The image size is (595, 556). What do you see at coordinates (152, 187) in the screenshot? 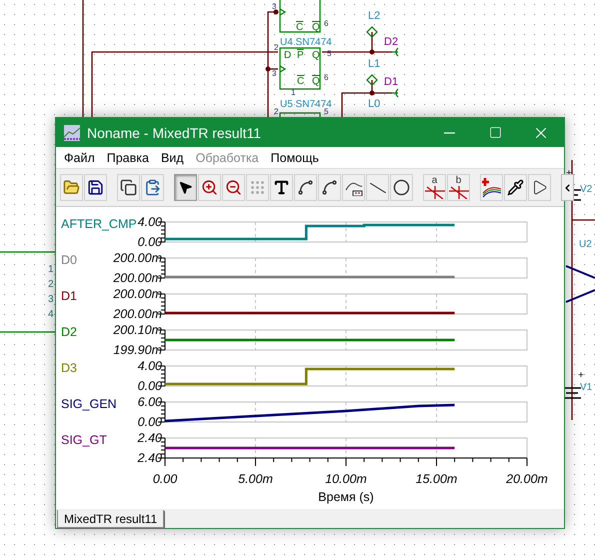
I see `paste-icon` at bounding box center [152, 187].